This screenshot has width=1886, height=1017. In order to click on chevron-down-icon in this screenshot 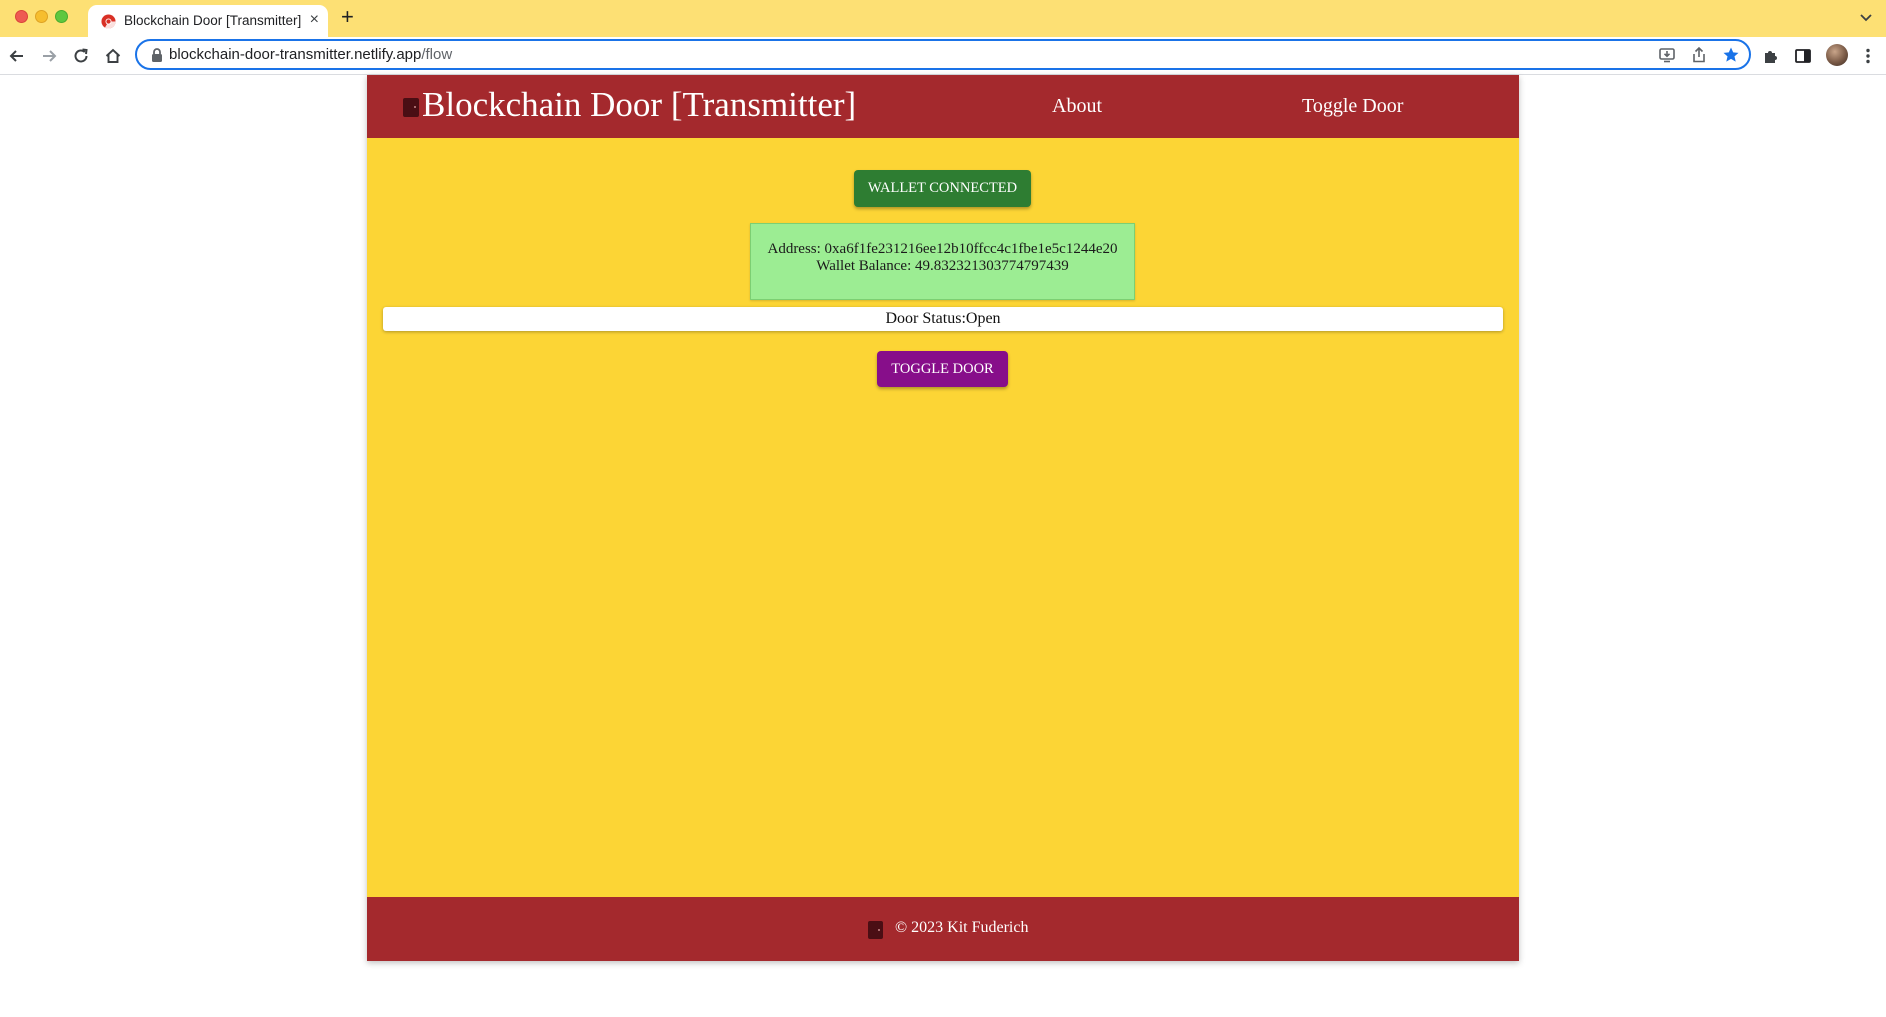, I will do `click(1866, 17)`.